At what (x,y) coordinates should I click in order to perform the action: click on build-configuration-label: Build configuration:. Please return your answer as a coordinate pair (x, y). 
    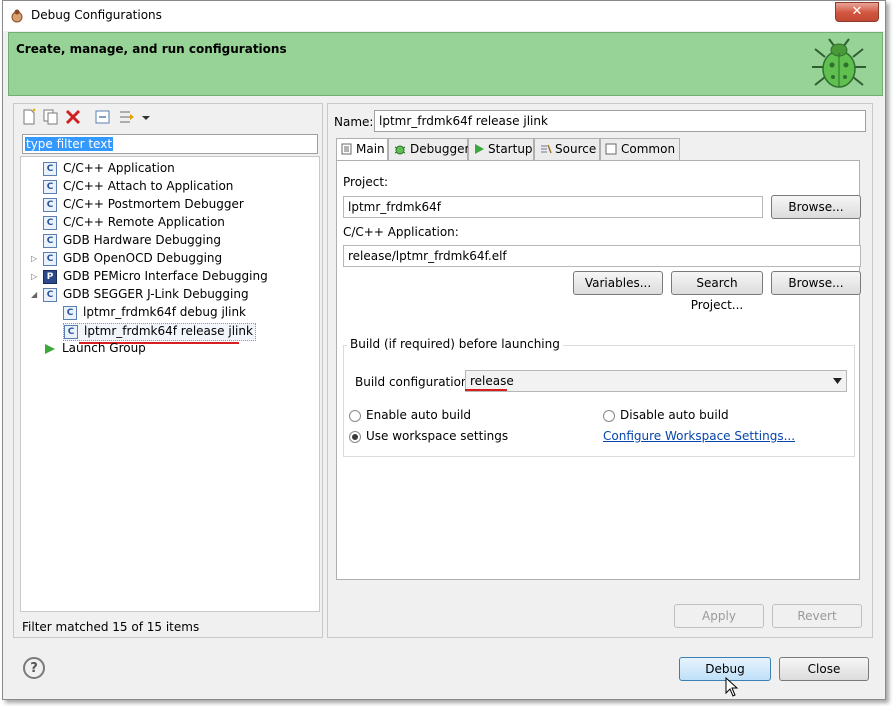
    Looking at the image, I should click on (414, 382).